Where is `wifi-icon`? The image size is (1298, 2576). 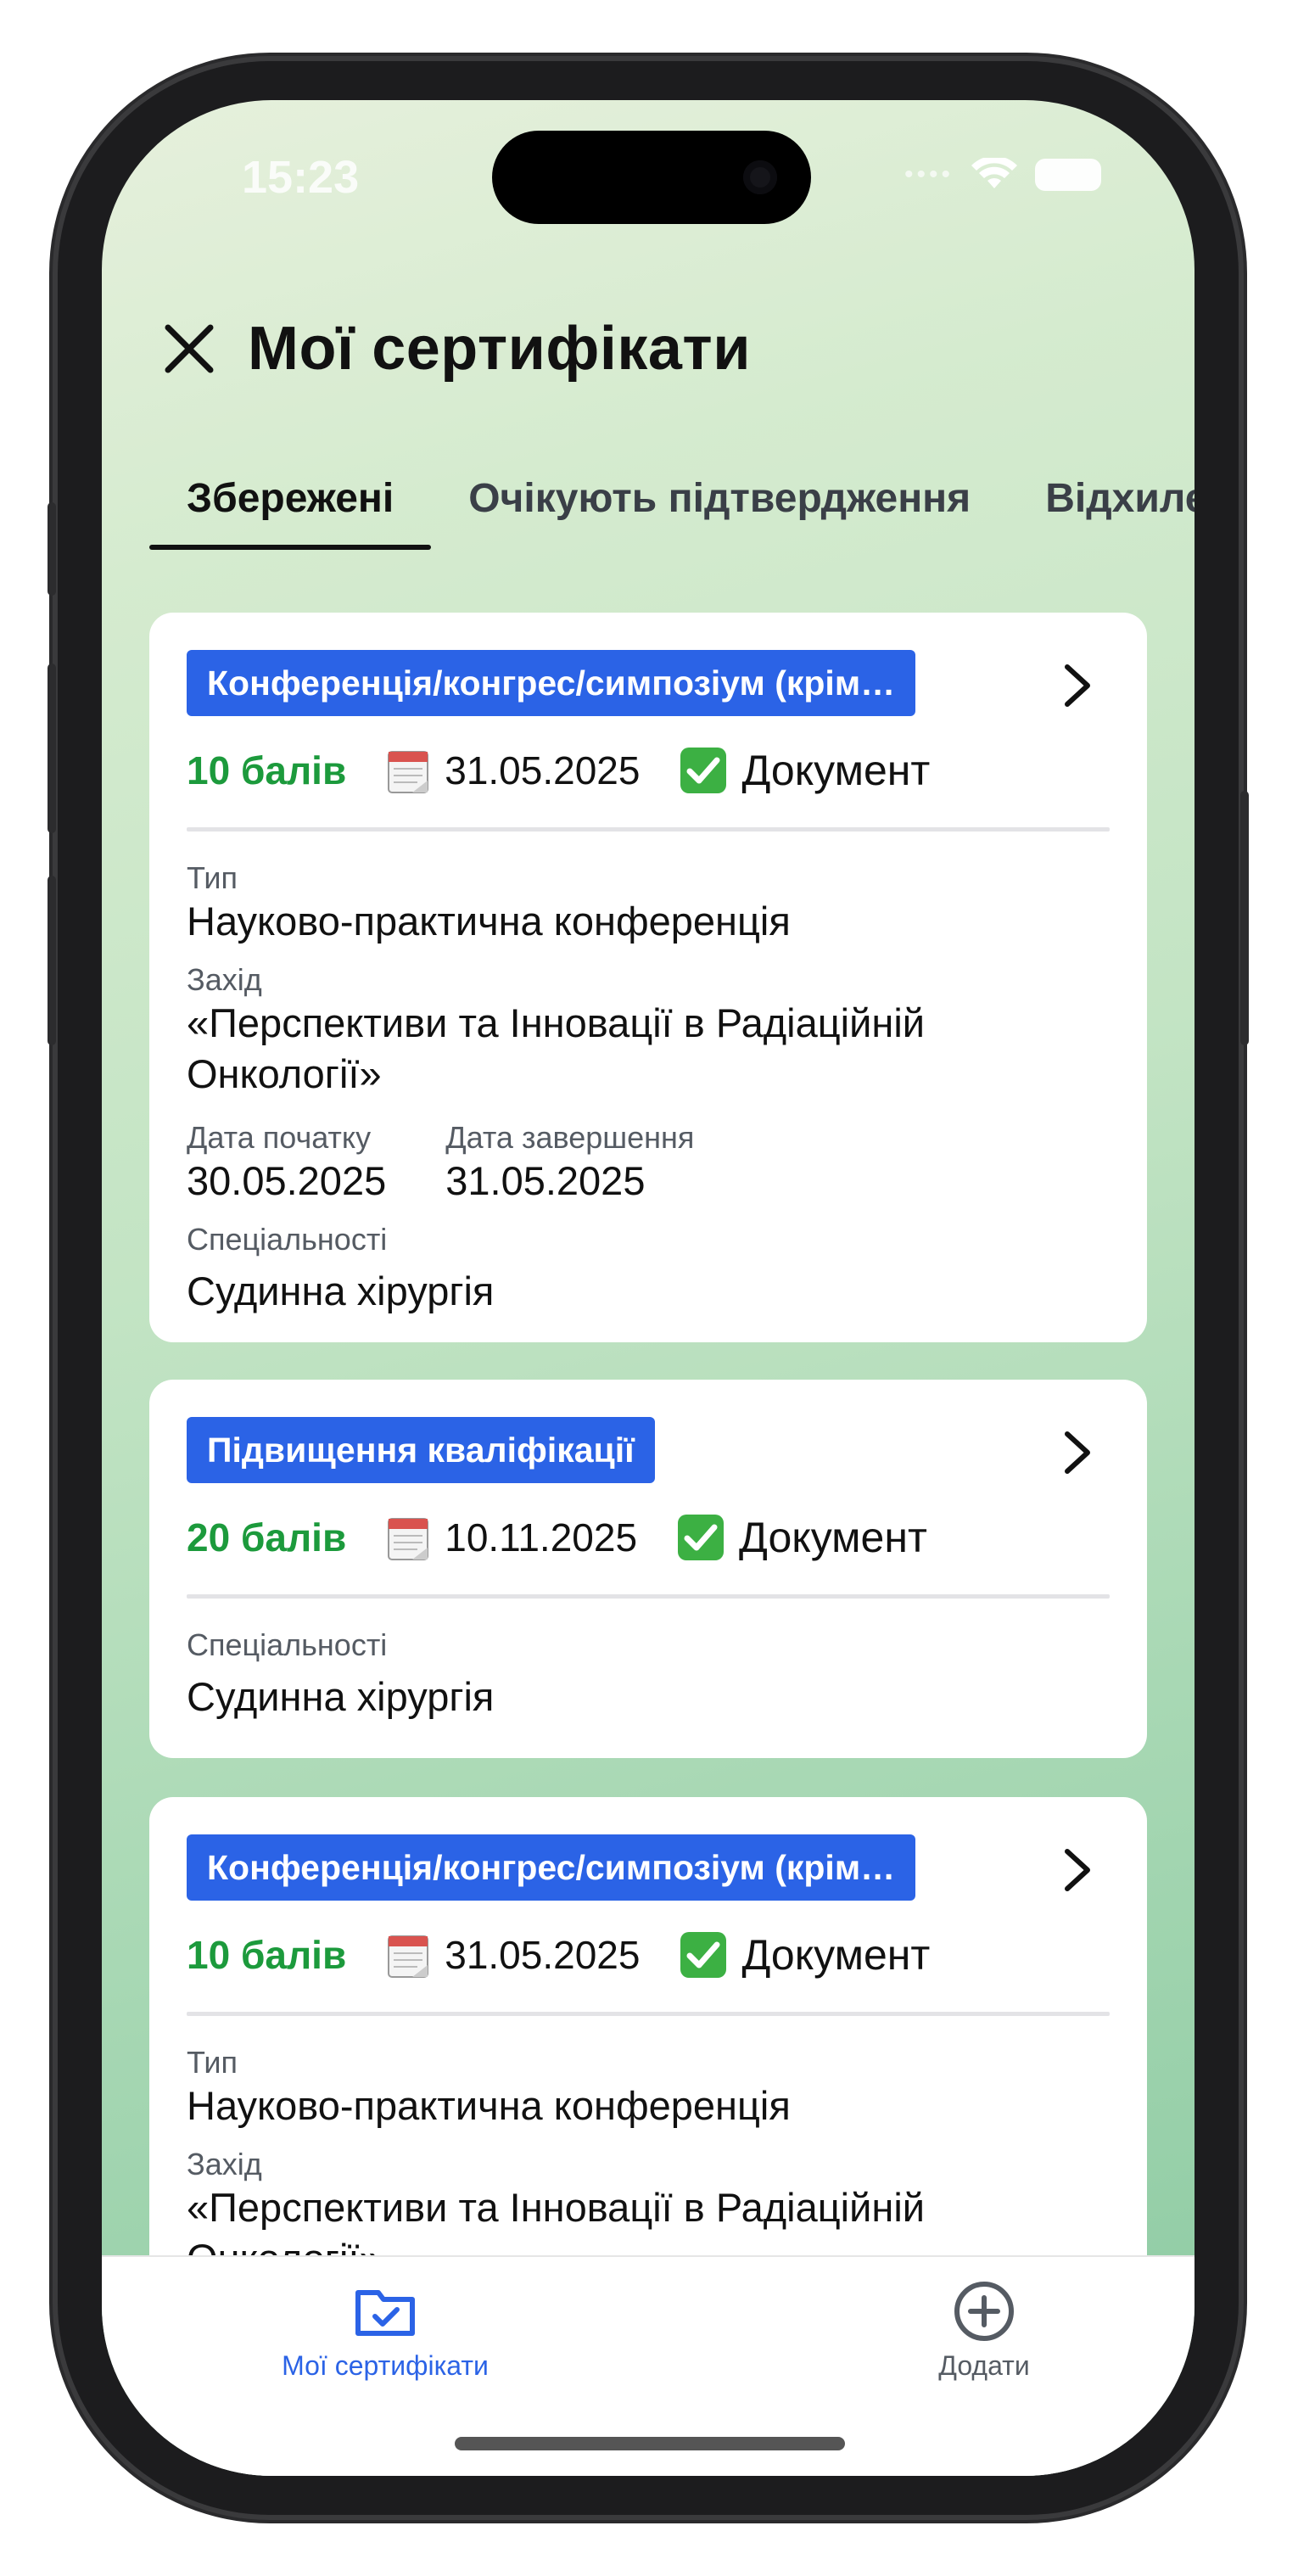 wifi-icon is located at coordinates (994, 173).